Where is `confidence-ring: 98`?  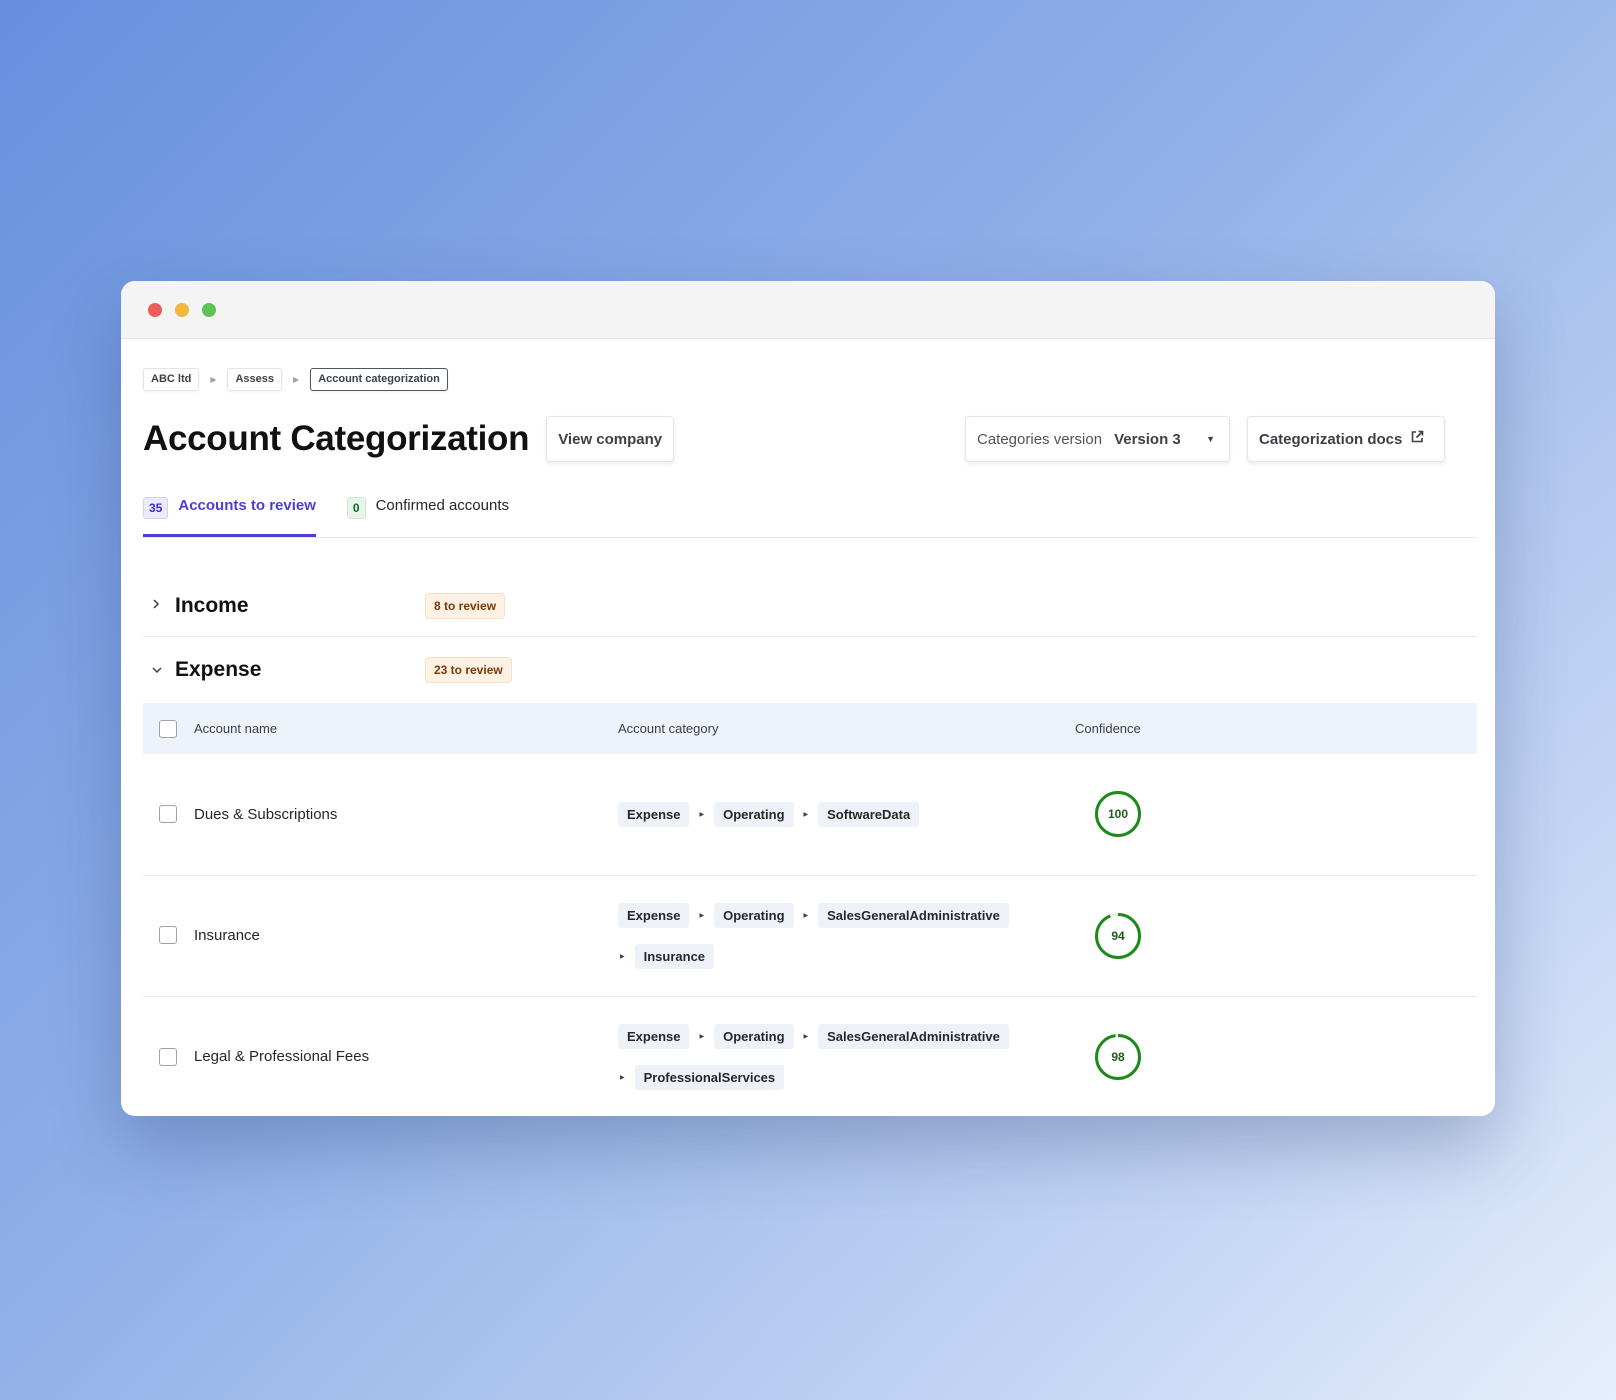
confidence-ring: 98 is located at coordinates (1118, 1057).